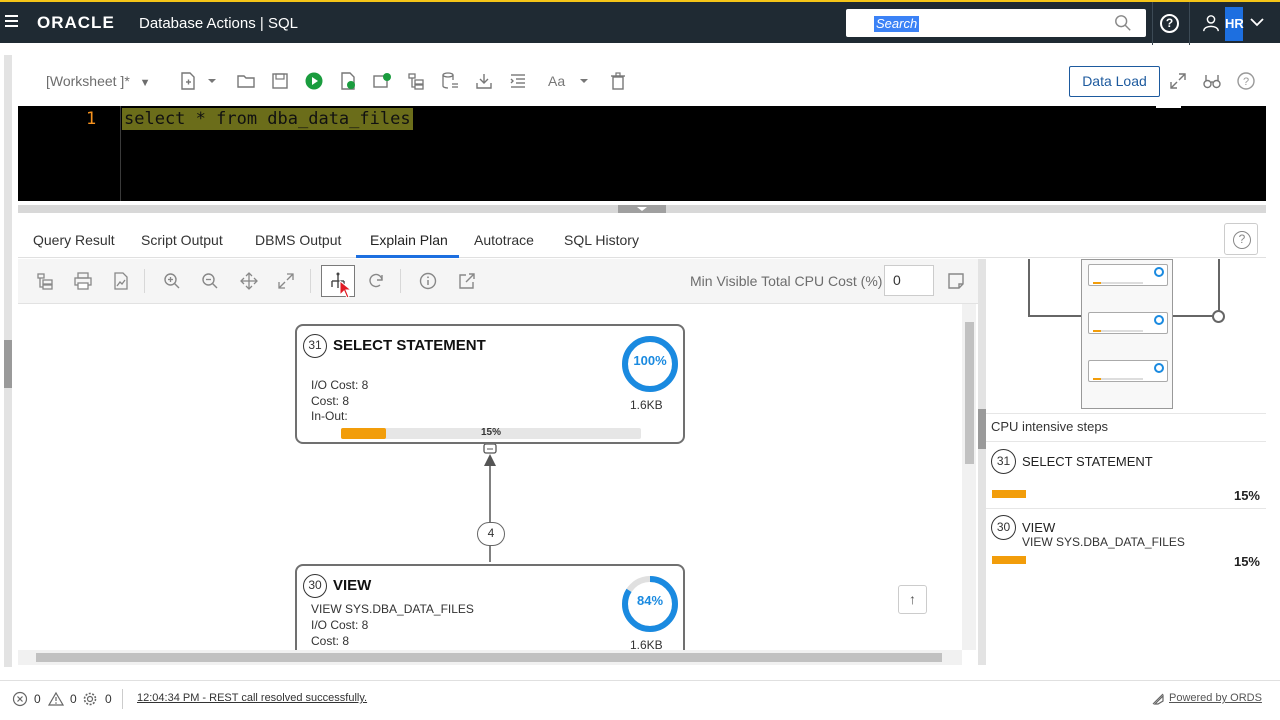 Image resolution: width=1280 pixels, height=720 pixels. I want to click on tree-view-icon, so click(45, 281).